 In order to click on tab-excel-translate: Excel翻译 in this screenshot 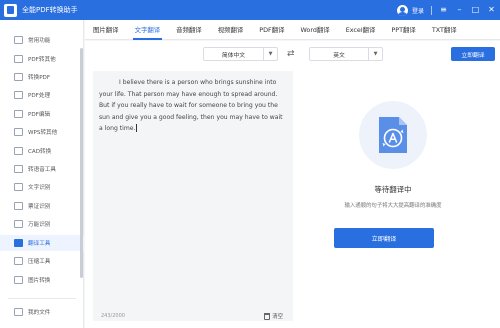, I will do `click(361, 30)`.